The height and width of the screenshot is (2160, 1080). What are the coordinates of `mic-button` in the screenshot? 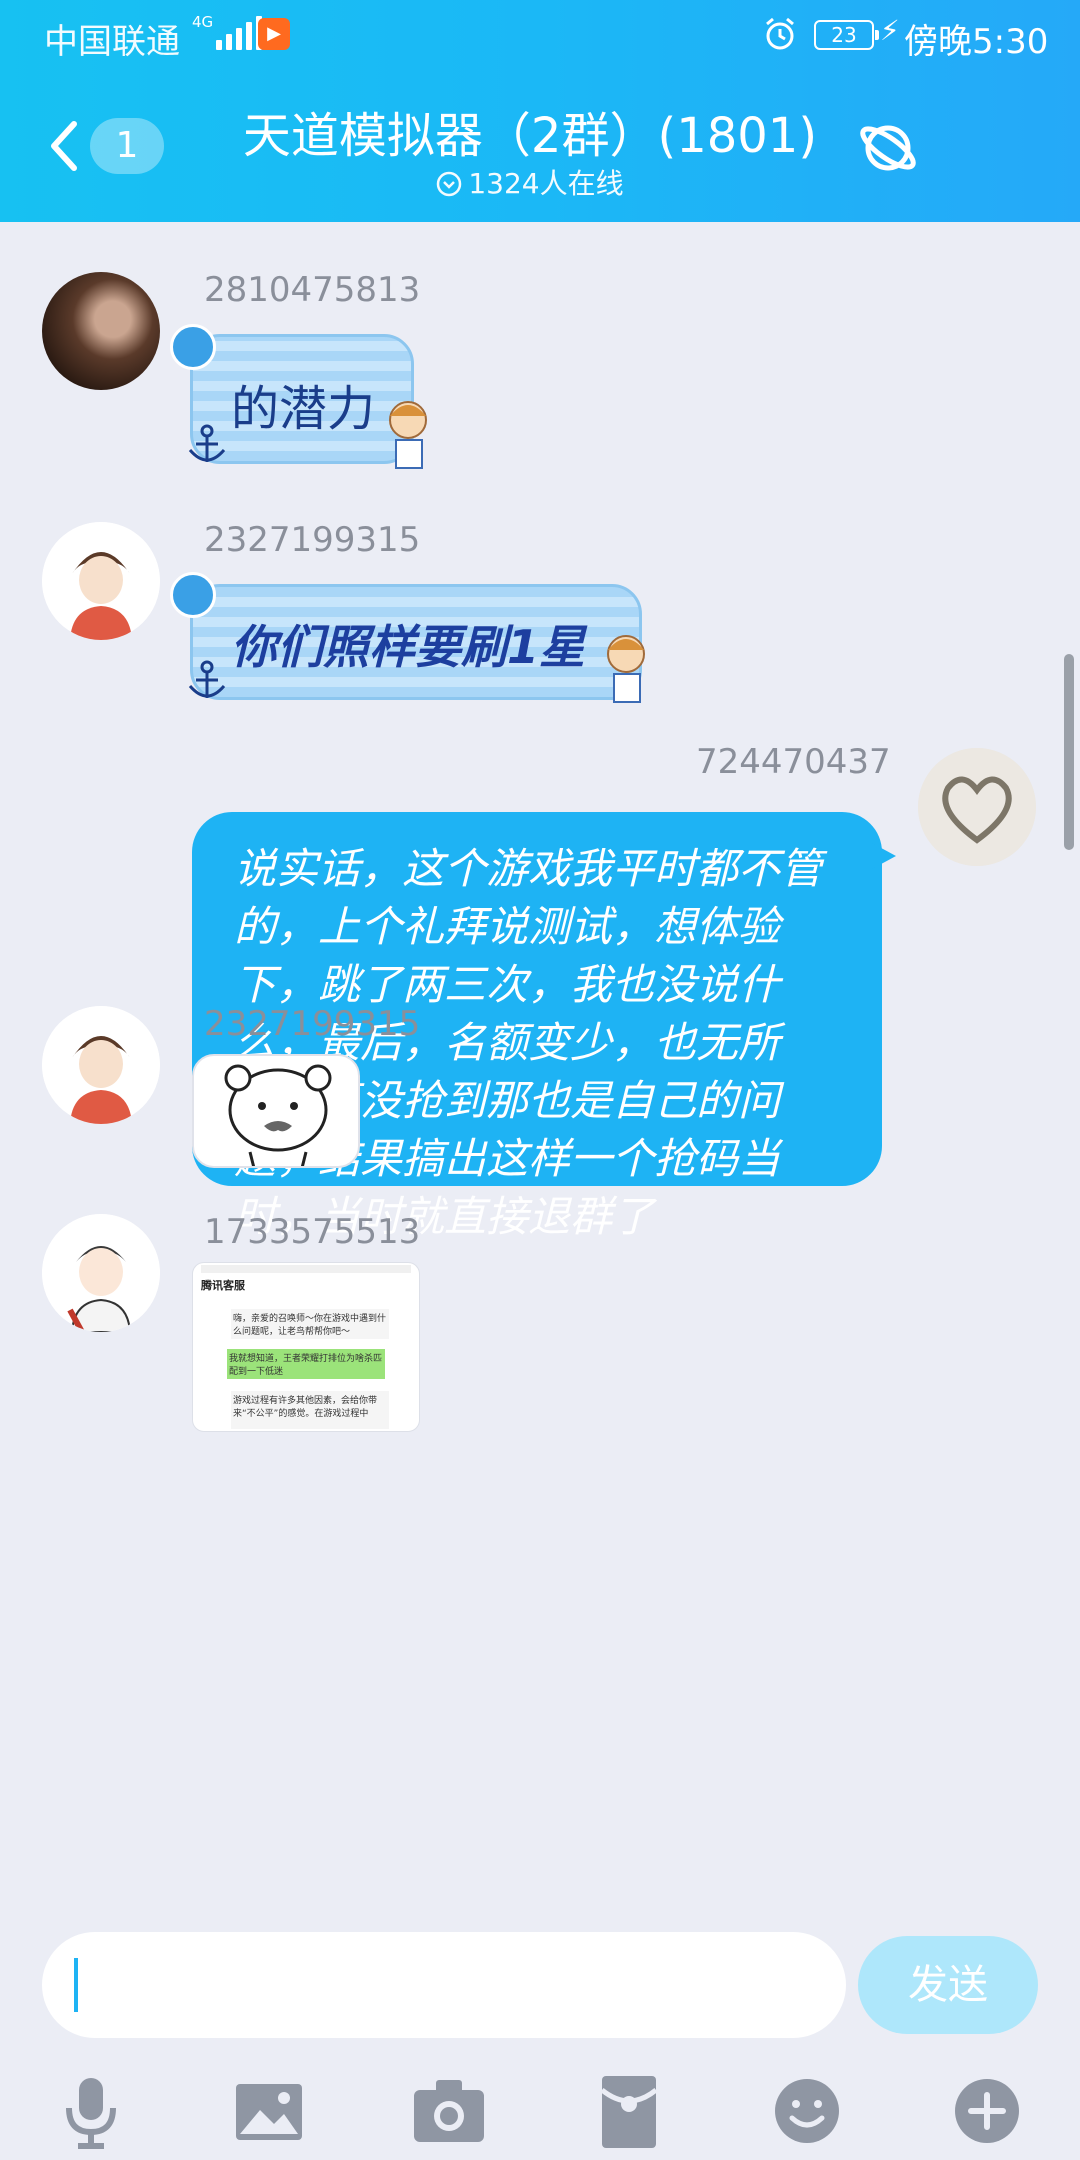 It's located at (91, 2111).